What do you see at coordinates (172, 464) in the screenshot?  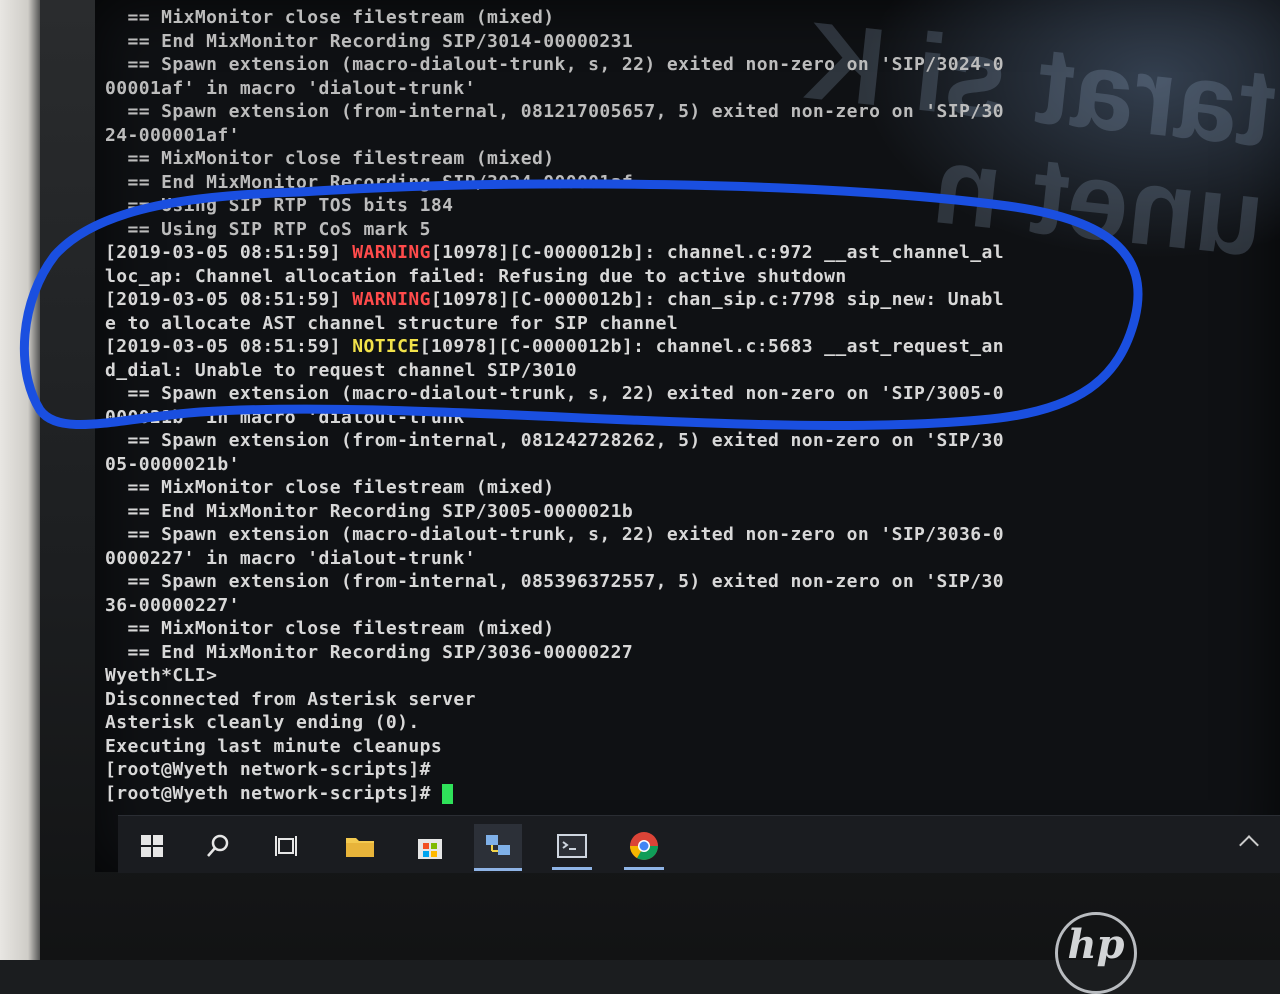 I see `terminal-line-text: 05-0000021b'` at bounding box center [172, 464].